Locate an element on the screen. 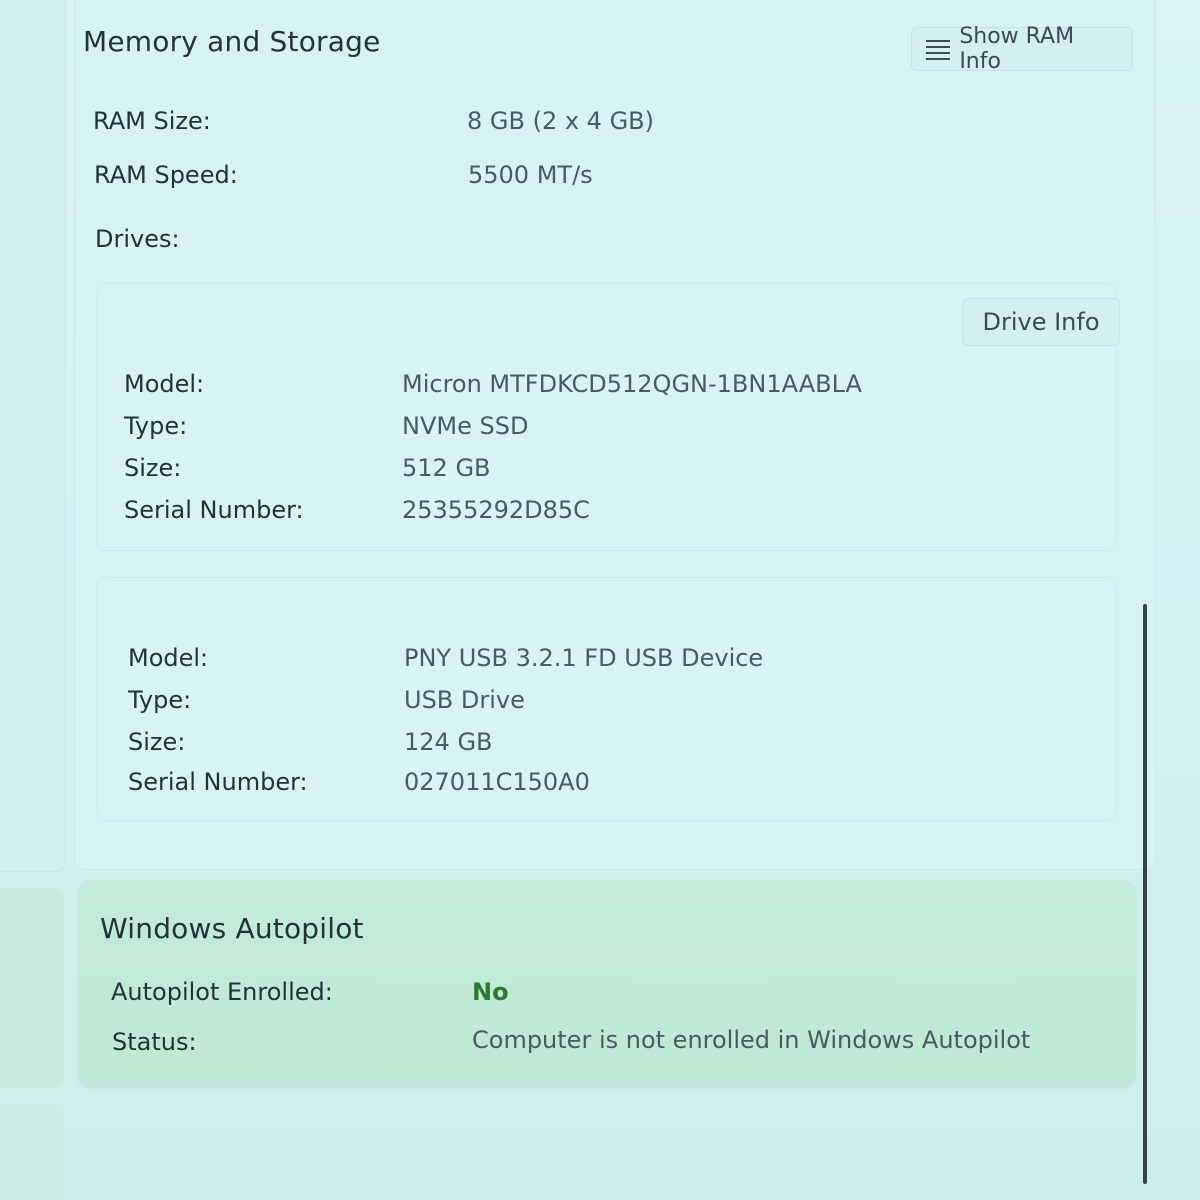  drive-model-value: Micron MTFDKCD512QGN-1BN1AABLA is located at coordinates (632, 384).